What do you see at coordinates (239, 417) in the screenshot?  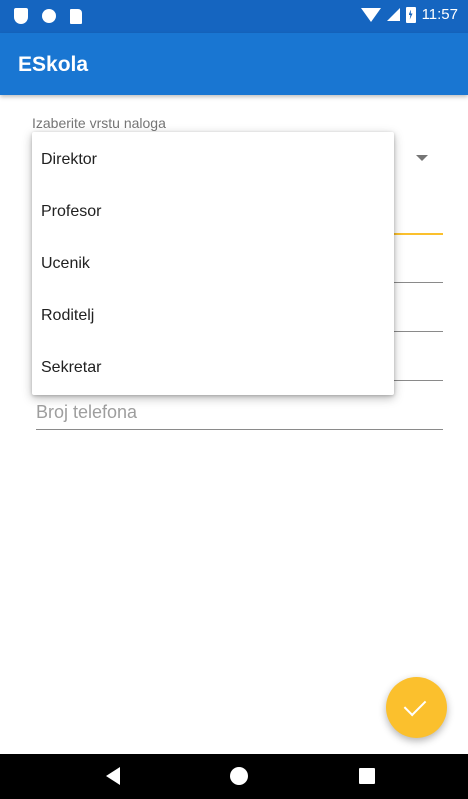 I see `phone-field: Broj telefona` at bounding box center [239, 417].